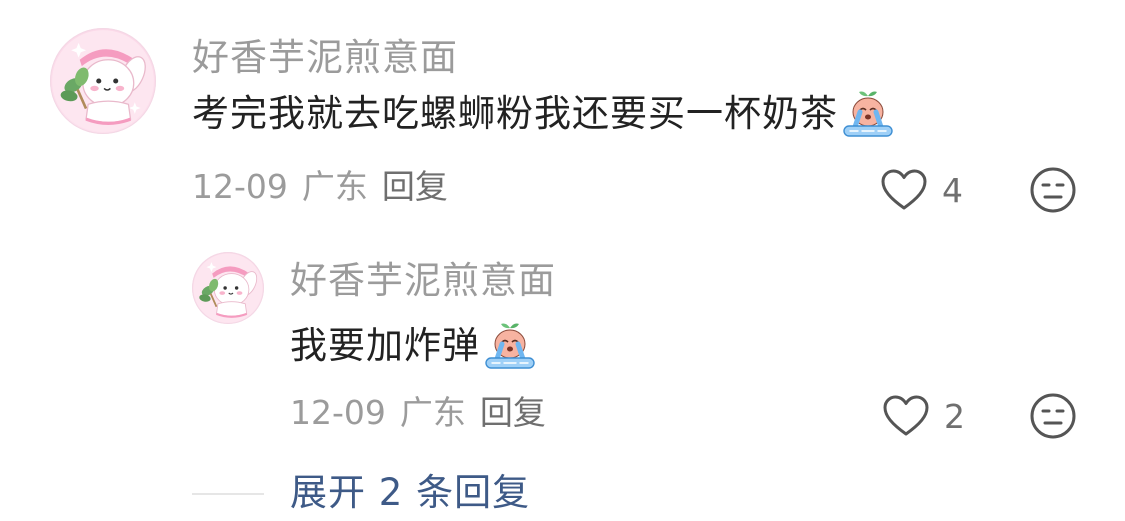  Describe the element at coordinates (954, 416) in the screenshot. I see `like-count: 2` at that location.